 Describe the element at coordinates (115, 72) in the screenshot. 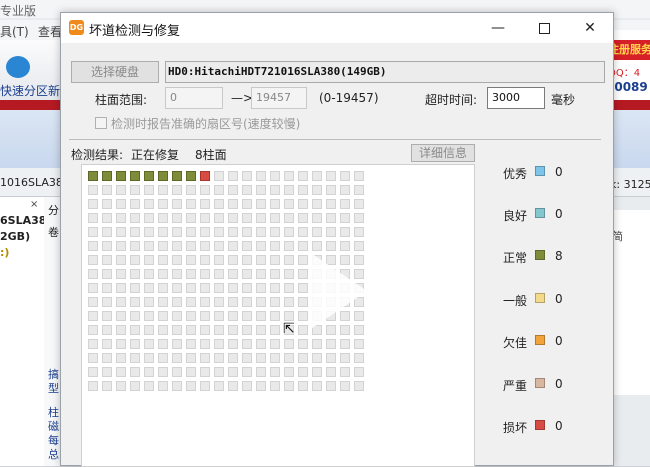

I see `select-disk-button: 选择硬盘` at that location.